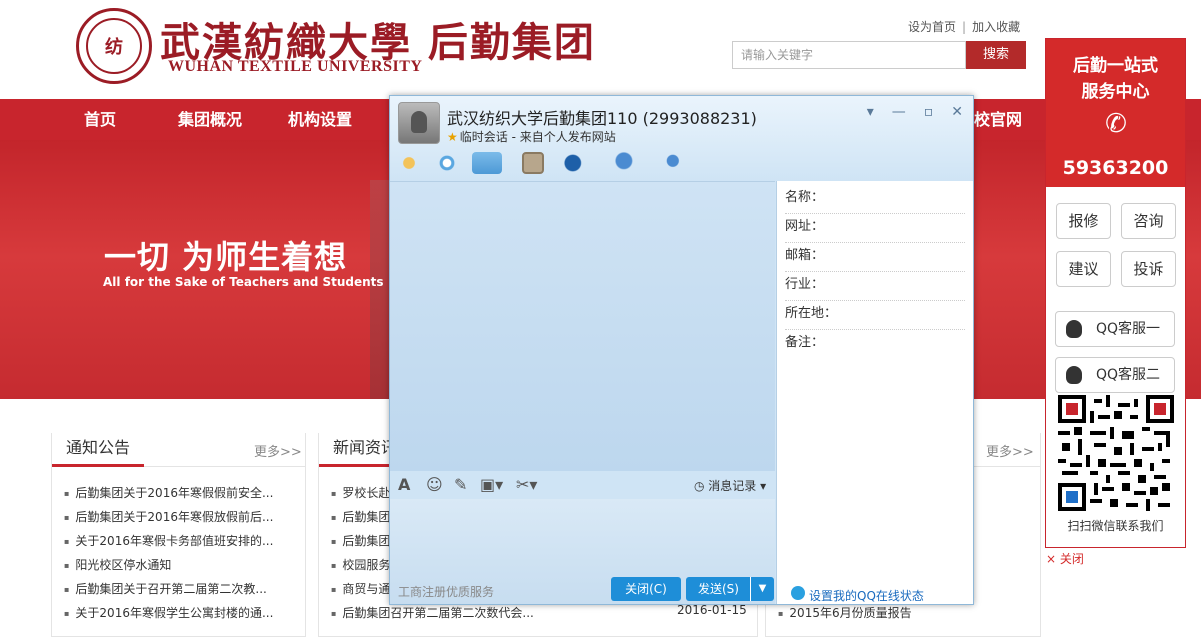 The width and height of the screenshot is (1201, 637). I want to click on qq-service-1-label: QQ客服一, so click(1128, 329).